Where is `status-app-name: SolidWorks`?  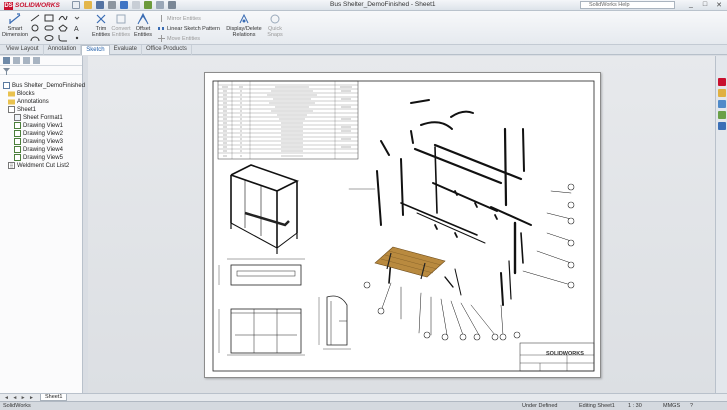 status-app-name: SolidWorks is located at coordinates (17, 406).